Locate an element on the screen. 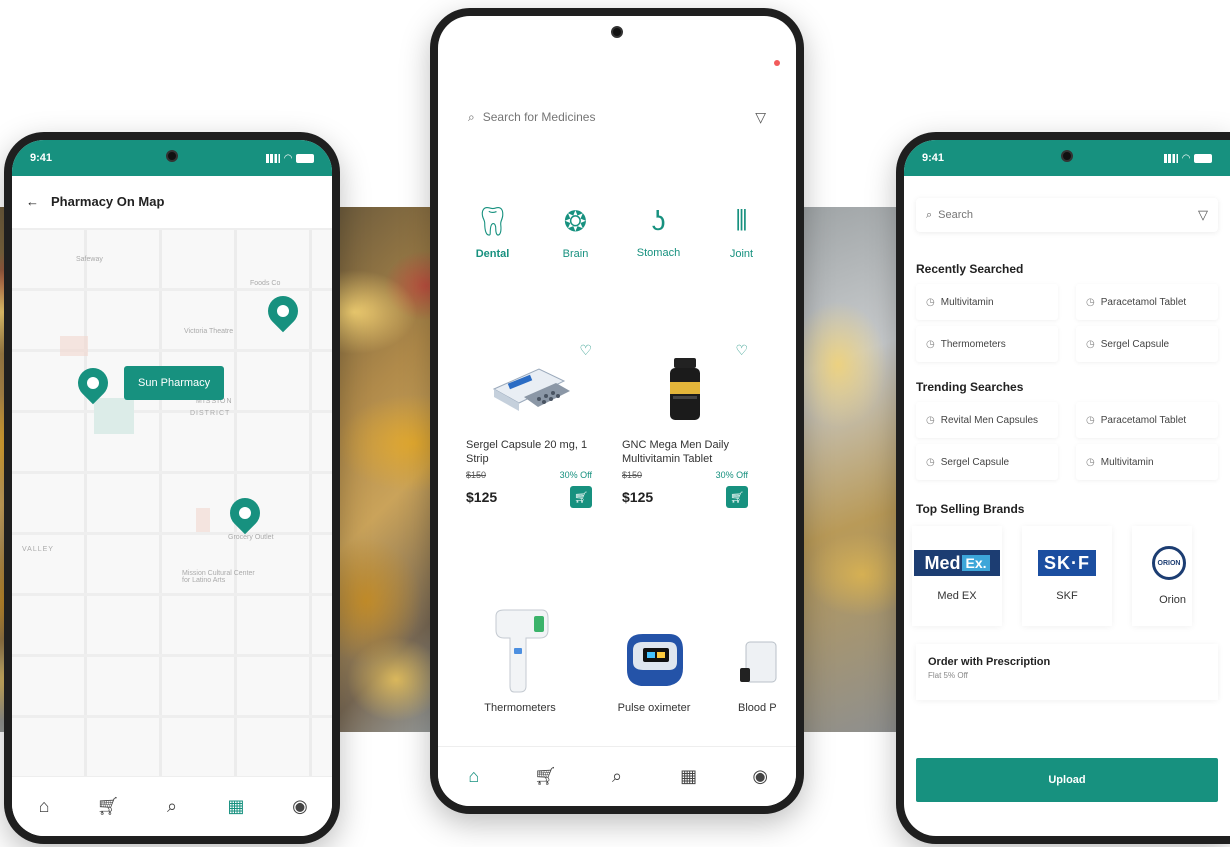  medicine-image is located at coordinates (685, 389).